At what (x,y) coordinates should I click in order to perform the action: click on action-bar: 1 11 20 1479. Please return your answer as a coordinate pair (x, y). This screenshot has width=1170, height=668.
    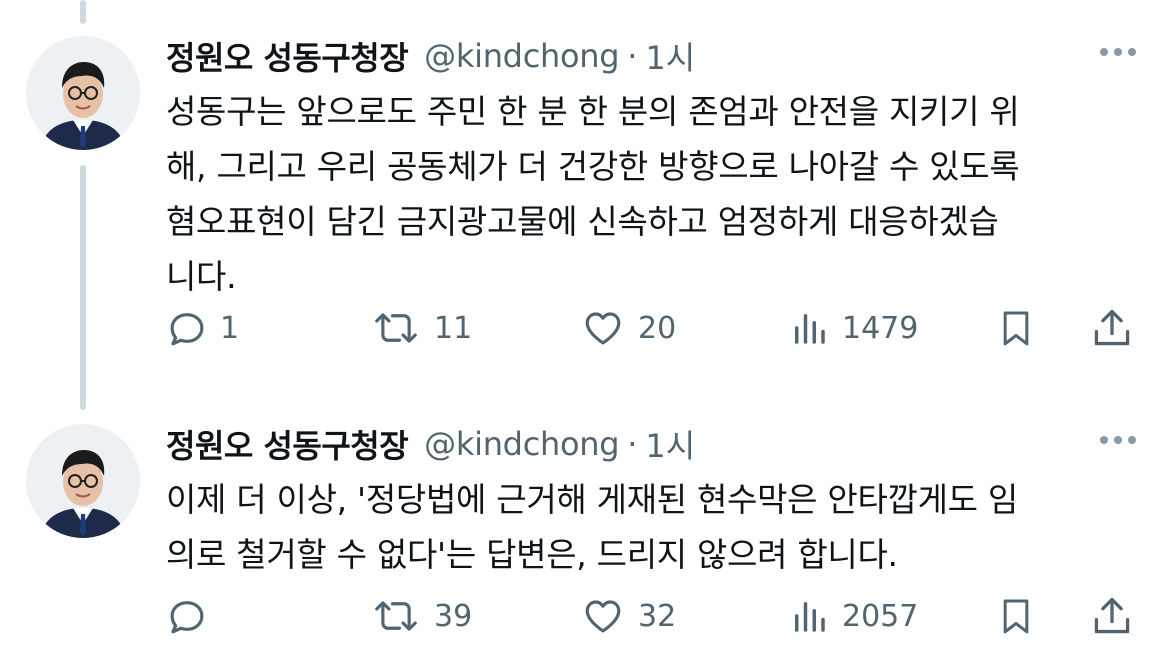
    Looking at the image, I should click on (651, 328).